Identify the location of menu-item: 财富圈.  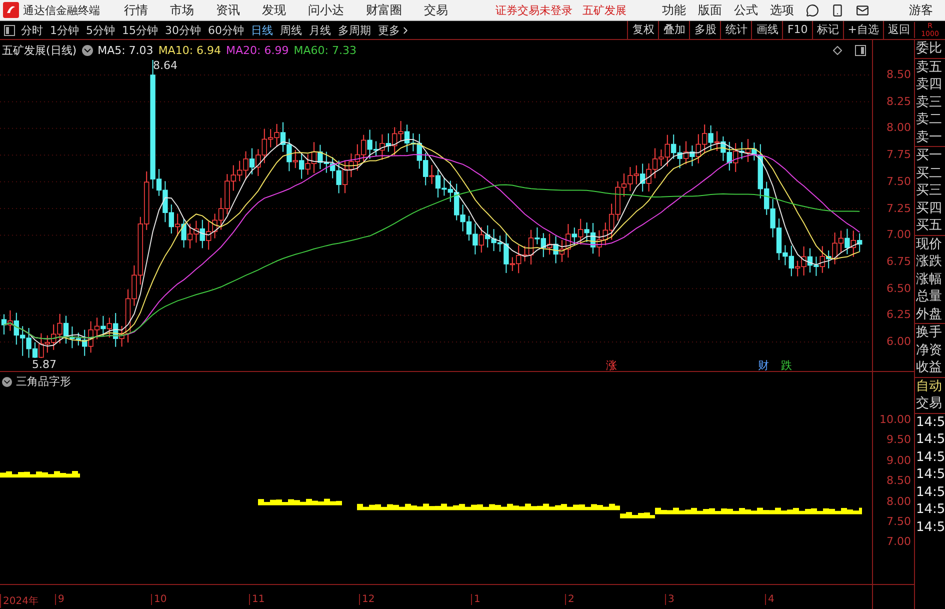
(384, 10).